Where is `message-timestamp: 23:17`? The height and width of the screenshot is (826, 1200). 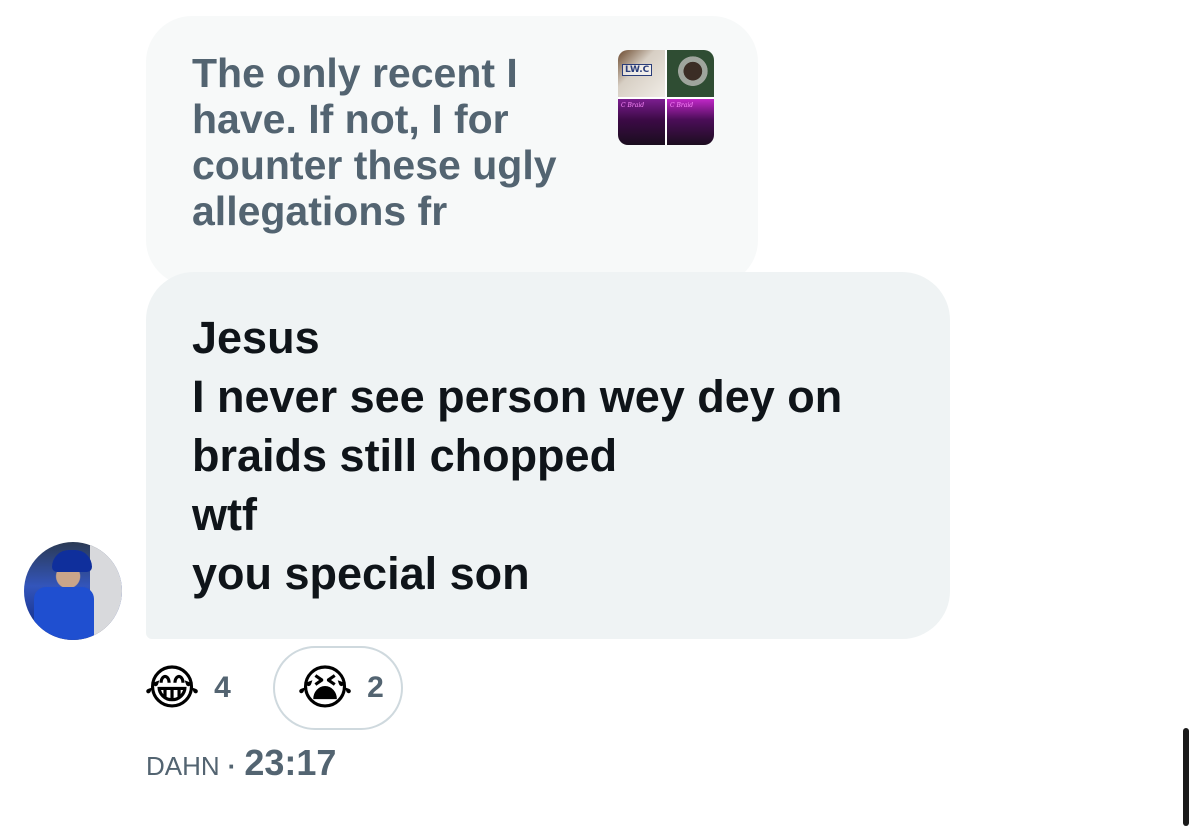 message-timestamp: 23:17 is located at coordinates (290, 762).